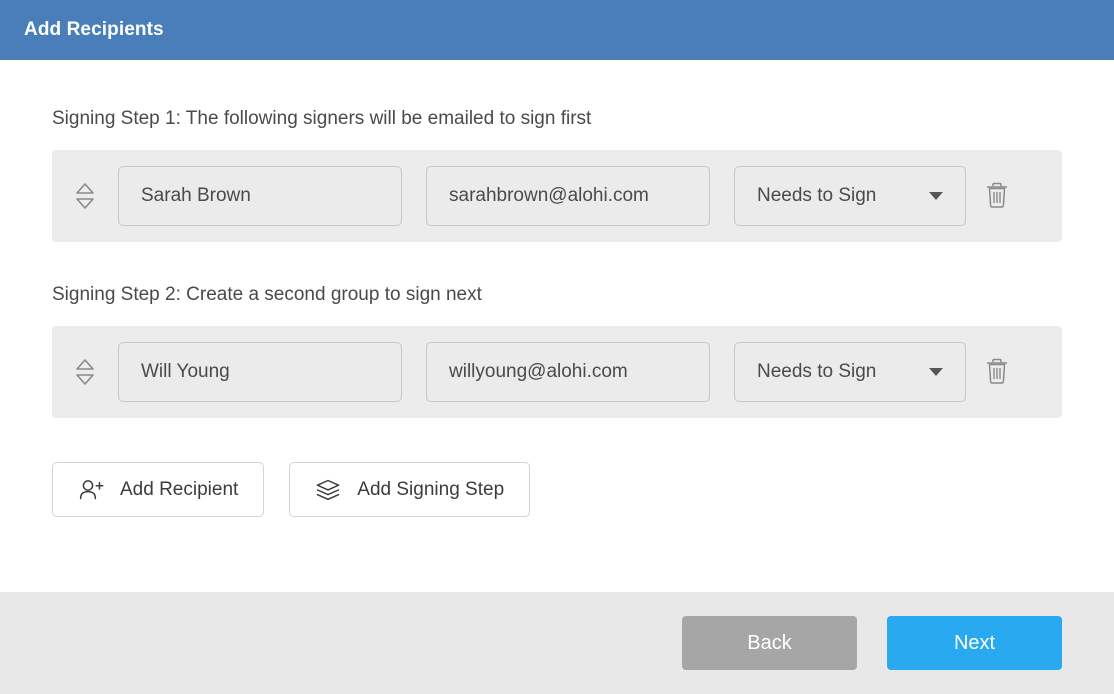 The image size is (1114, 694). Describe the element at coordinates (328, 490) in the screenshot. I see `layers-icon` at that location.